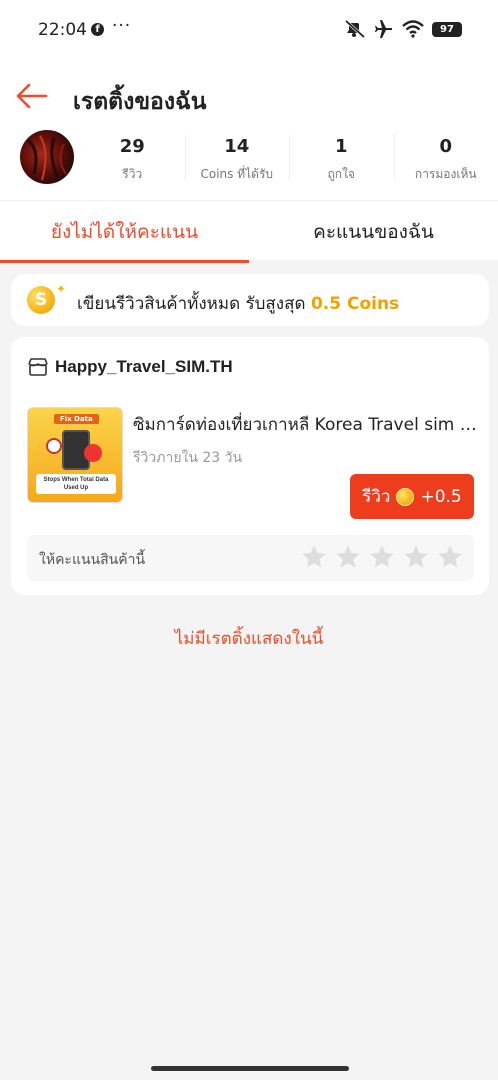  I want to click on facebook-icon: f, so click(97, 29).